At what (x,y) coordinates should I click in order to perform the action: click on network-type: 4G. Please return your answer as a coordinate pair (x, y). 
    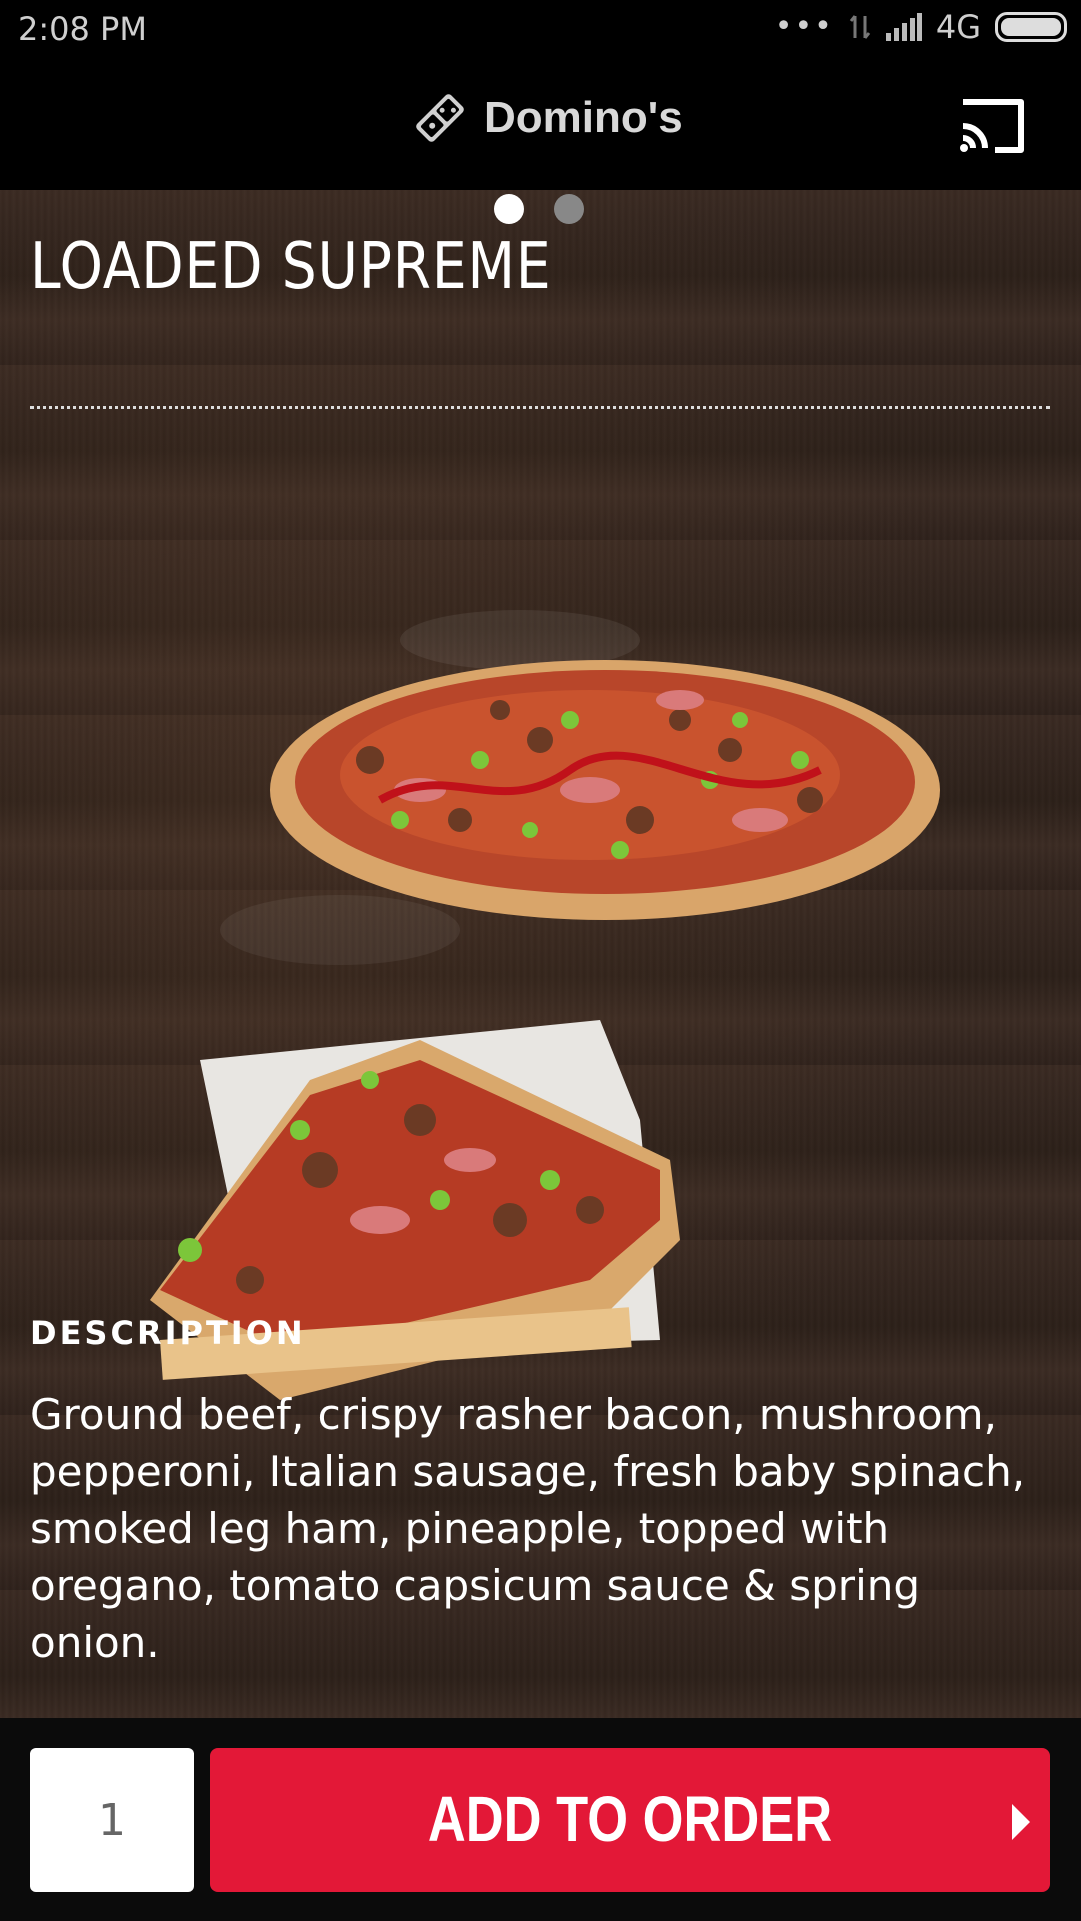
    Looking at the image, I should click on (958, 27).